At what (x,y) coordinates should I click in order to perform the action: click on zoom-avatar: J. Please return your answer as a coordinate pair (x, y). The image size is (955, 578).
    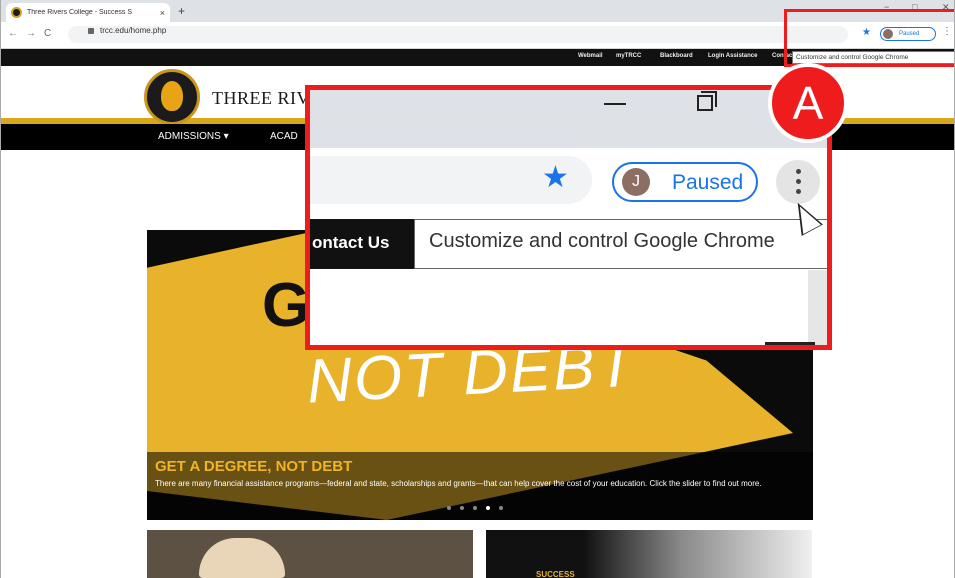
    Looking at the image, I should click on (636, 182).